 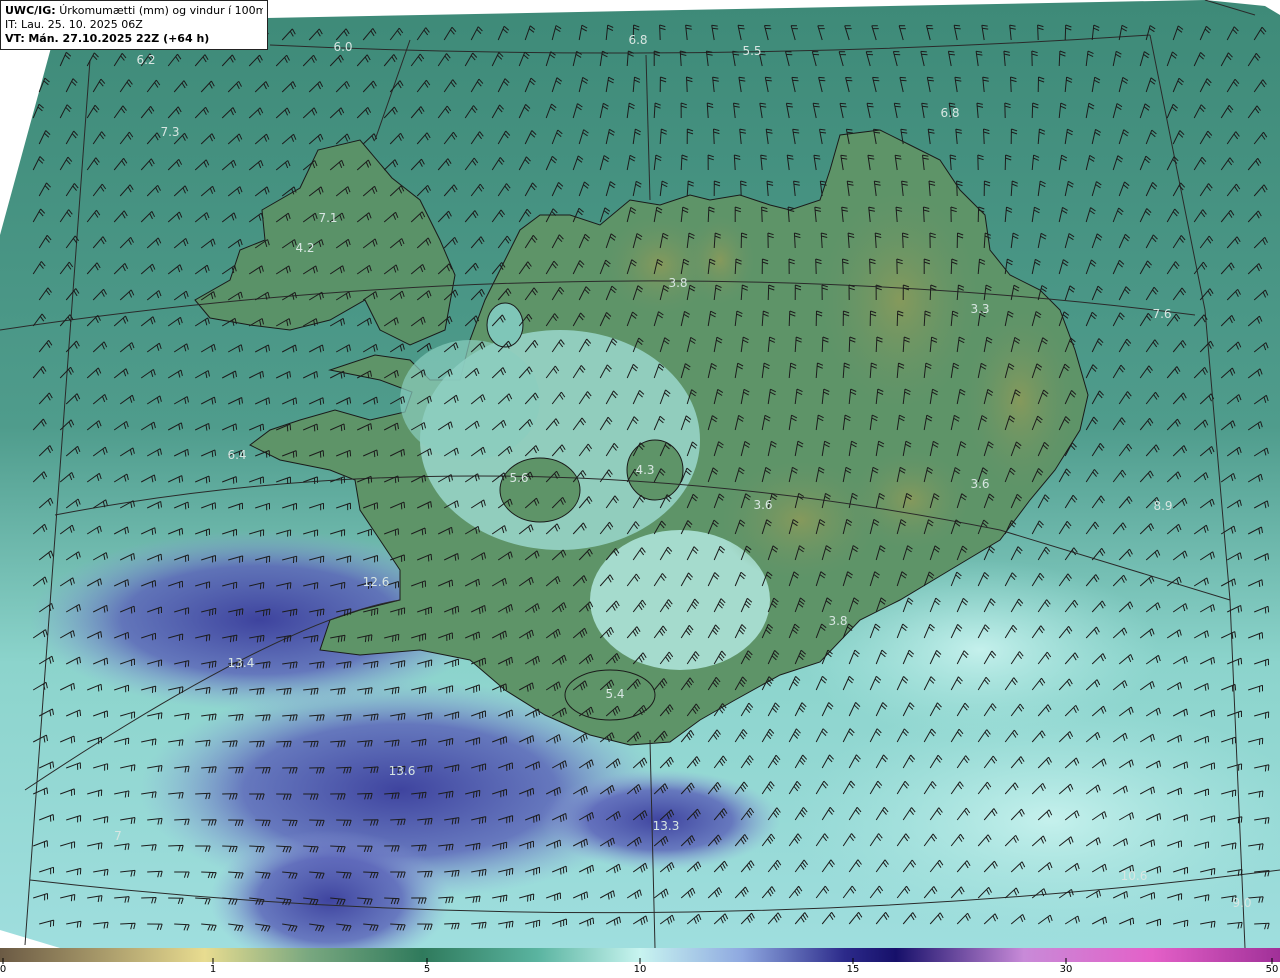 I want to click on colorbar-tick-label: 5, so click(x=427, y=969).